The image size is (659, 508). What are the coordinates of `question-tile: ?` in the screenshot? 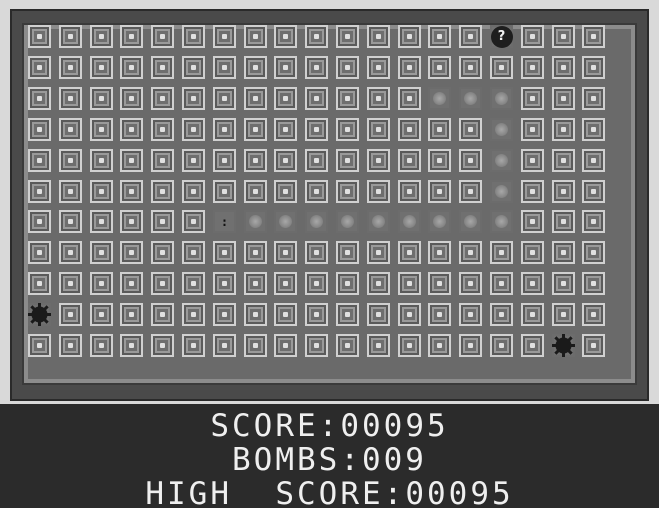 It's located at (501, 36).